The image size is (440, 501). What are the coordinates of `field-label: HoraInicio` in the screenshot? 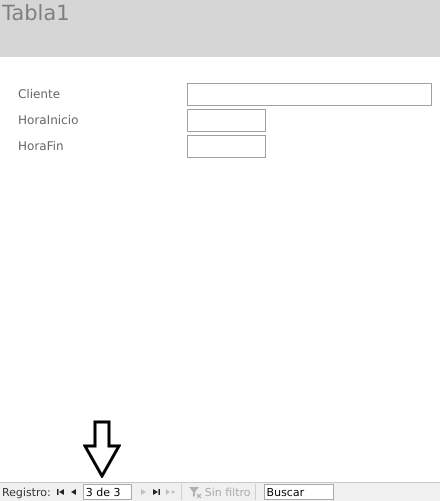 It's located at (49, 120).